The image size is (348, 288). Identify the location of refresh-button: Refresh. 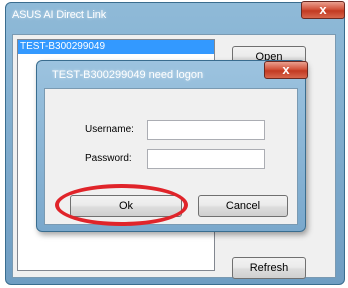
(269, 268).